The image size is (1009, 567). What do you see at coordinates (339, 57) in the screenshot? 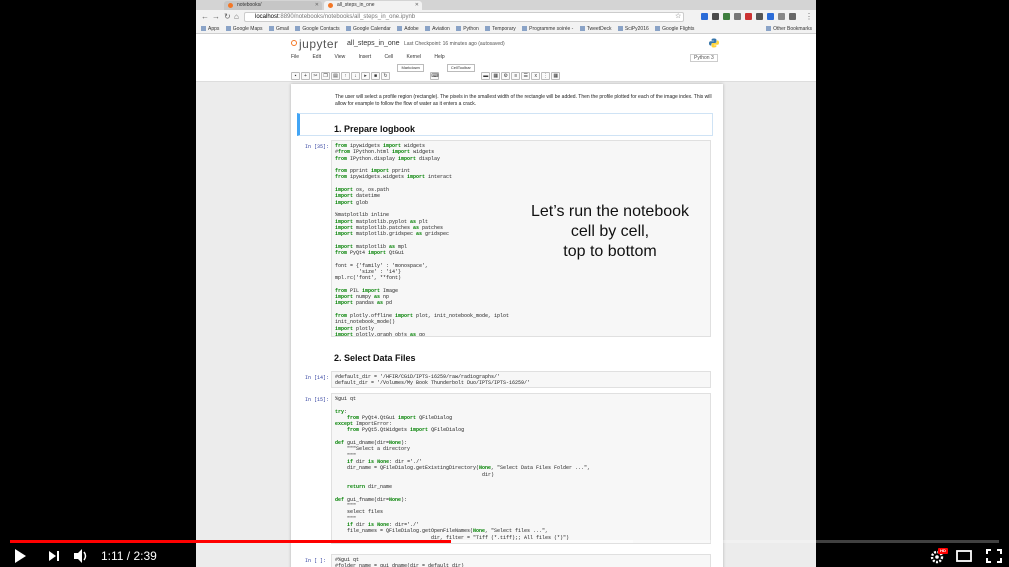
I see `menu-view: View` at bounding box center [339, 57].